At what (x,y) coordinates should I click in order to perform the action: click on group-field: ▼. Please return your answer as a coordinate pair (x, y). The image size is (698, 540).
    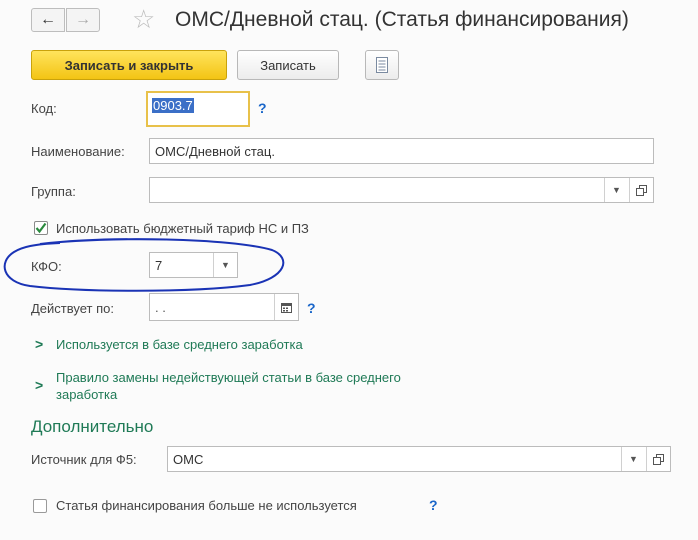
    Looking at the image, I should click on (401, 190).